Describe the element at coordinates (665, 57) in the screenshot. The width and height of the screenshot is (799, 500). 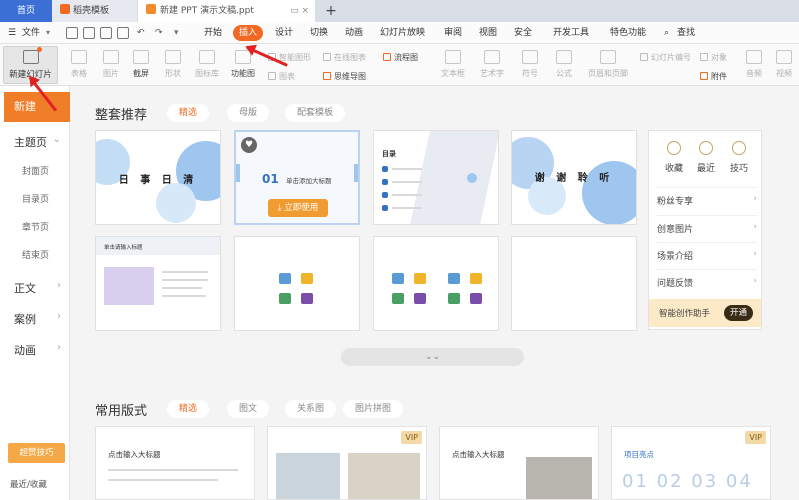
I see `slide-number-button: 幻灯片编号` at that location.